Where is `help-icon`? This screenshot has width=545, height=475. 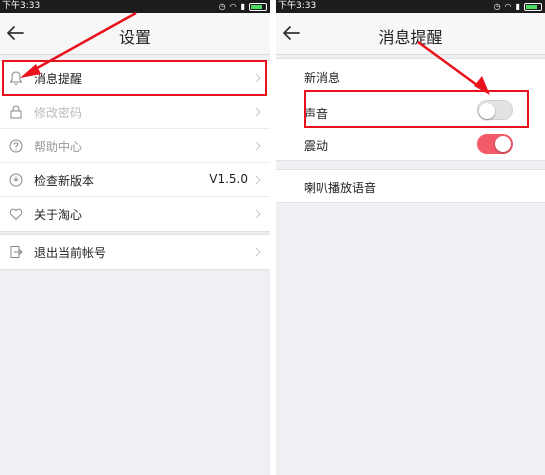
help-icon is located at coordinates (16, 146).